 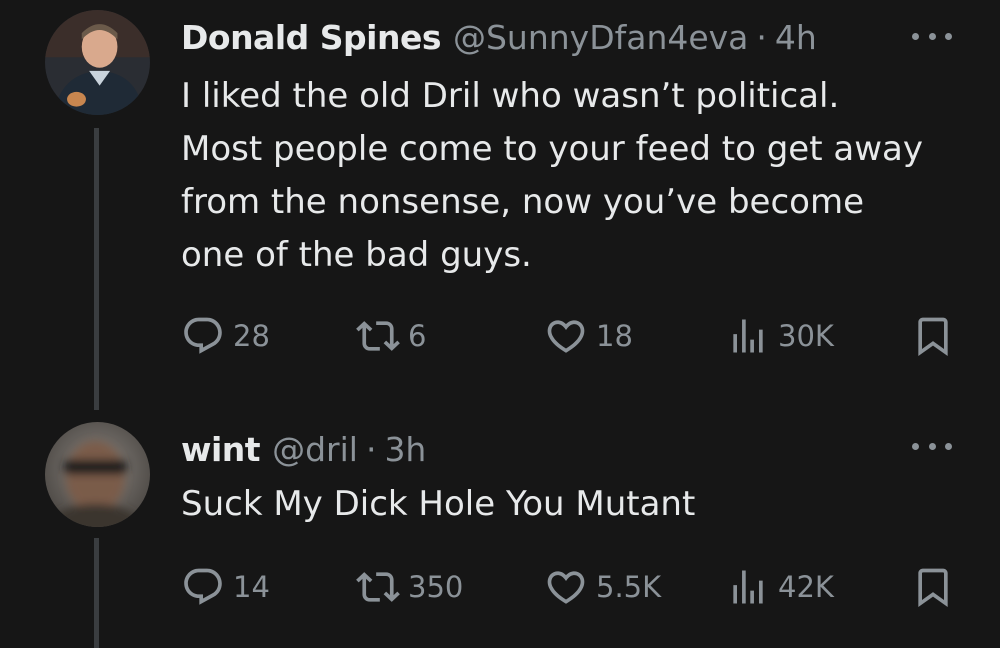 What do you see at coordinates (438, 504) in the screenshot?
I see `tweet-text-line: Suck My Dick Hole You Mutant` at bounding box center [438, 504].